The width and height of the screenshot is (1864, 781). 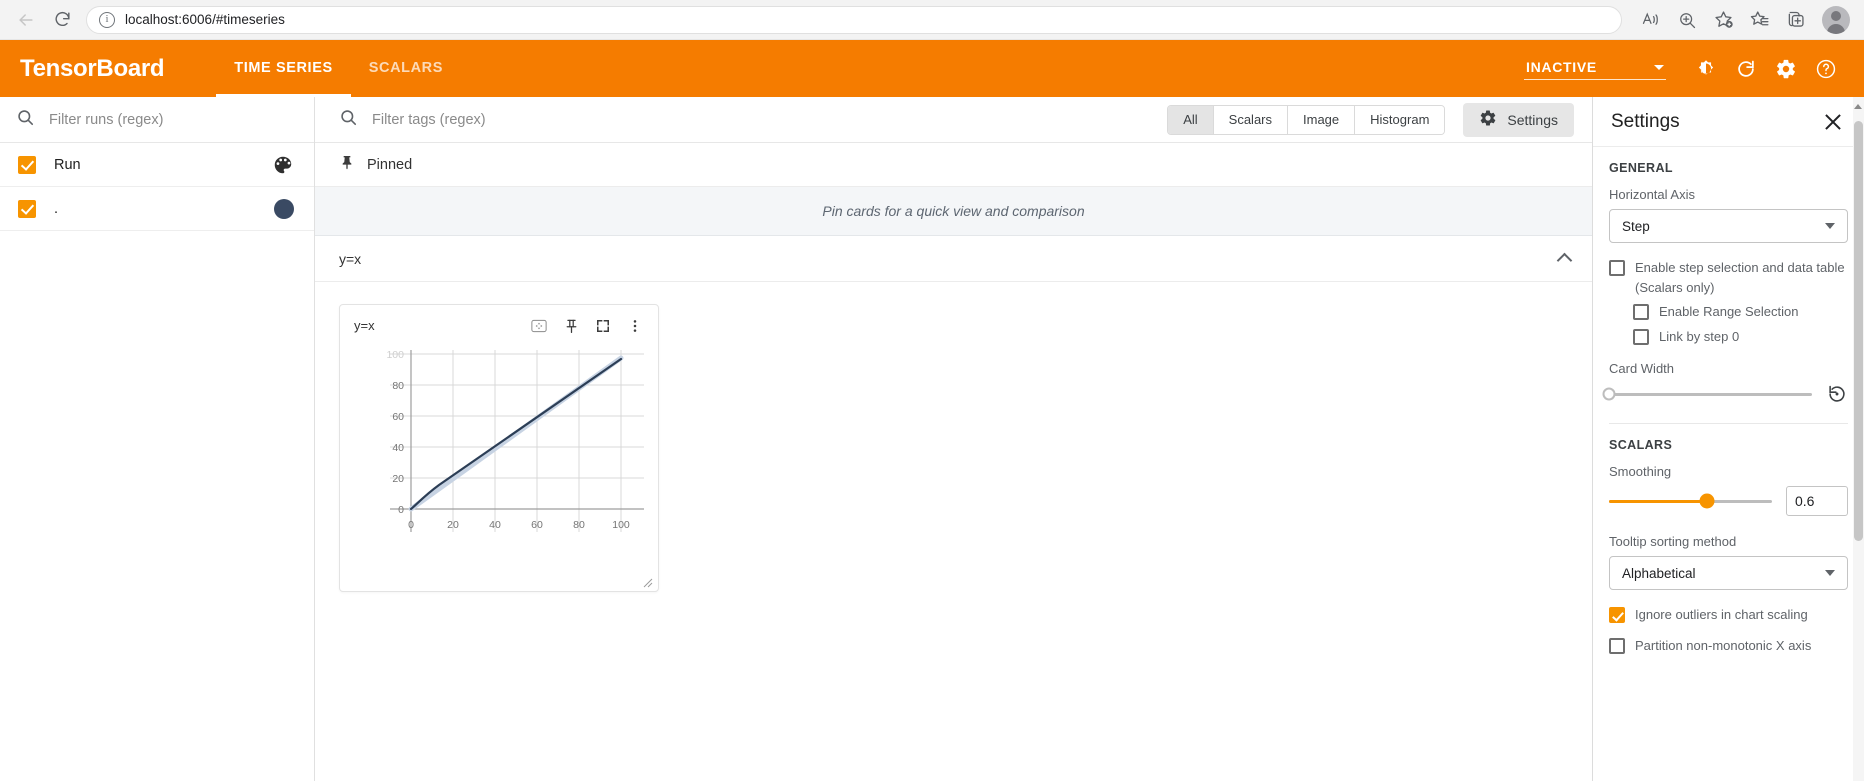 What do you see at coordinates (1830, 226) in the screenshot?
I see `chevron-down-icon` at bounding box center [1830, 226].